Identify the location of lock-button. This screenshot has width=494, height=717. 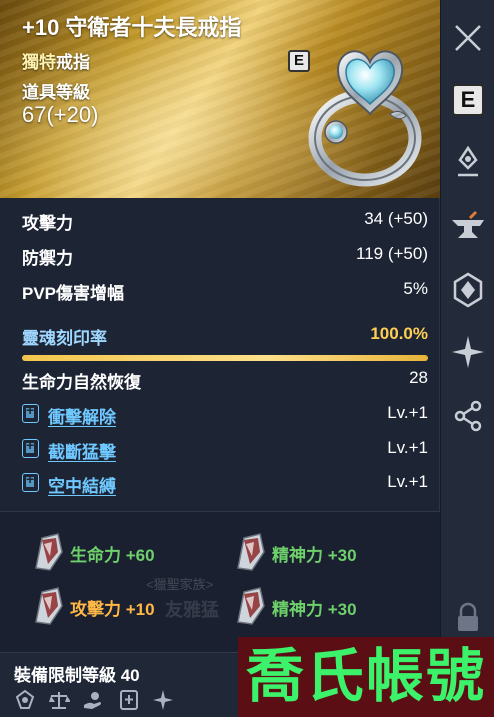
(468, 618).